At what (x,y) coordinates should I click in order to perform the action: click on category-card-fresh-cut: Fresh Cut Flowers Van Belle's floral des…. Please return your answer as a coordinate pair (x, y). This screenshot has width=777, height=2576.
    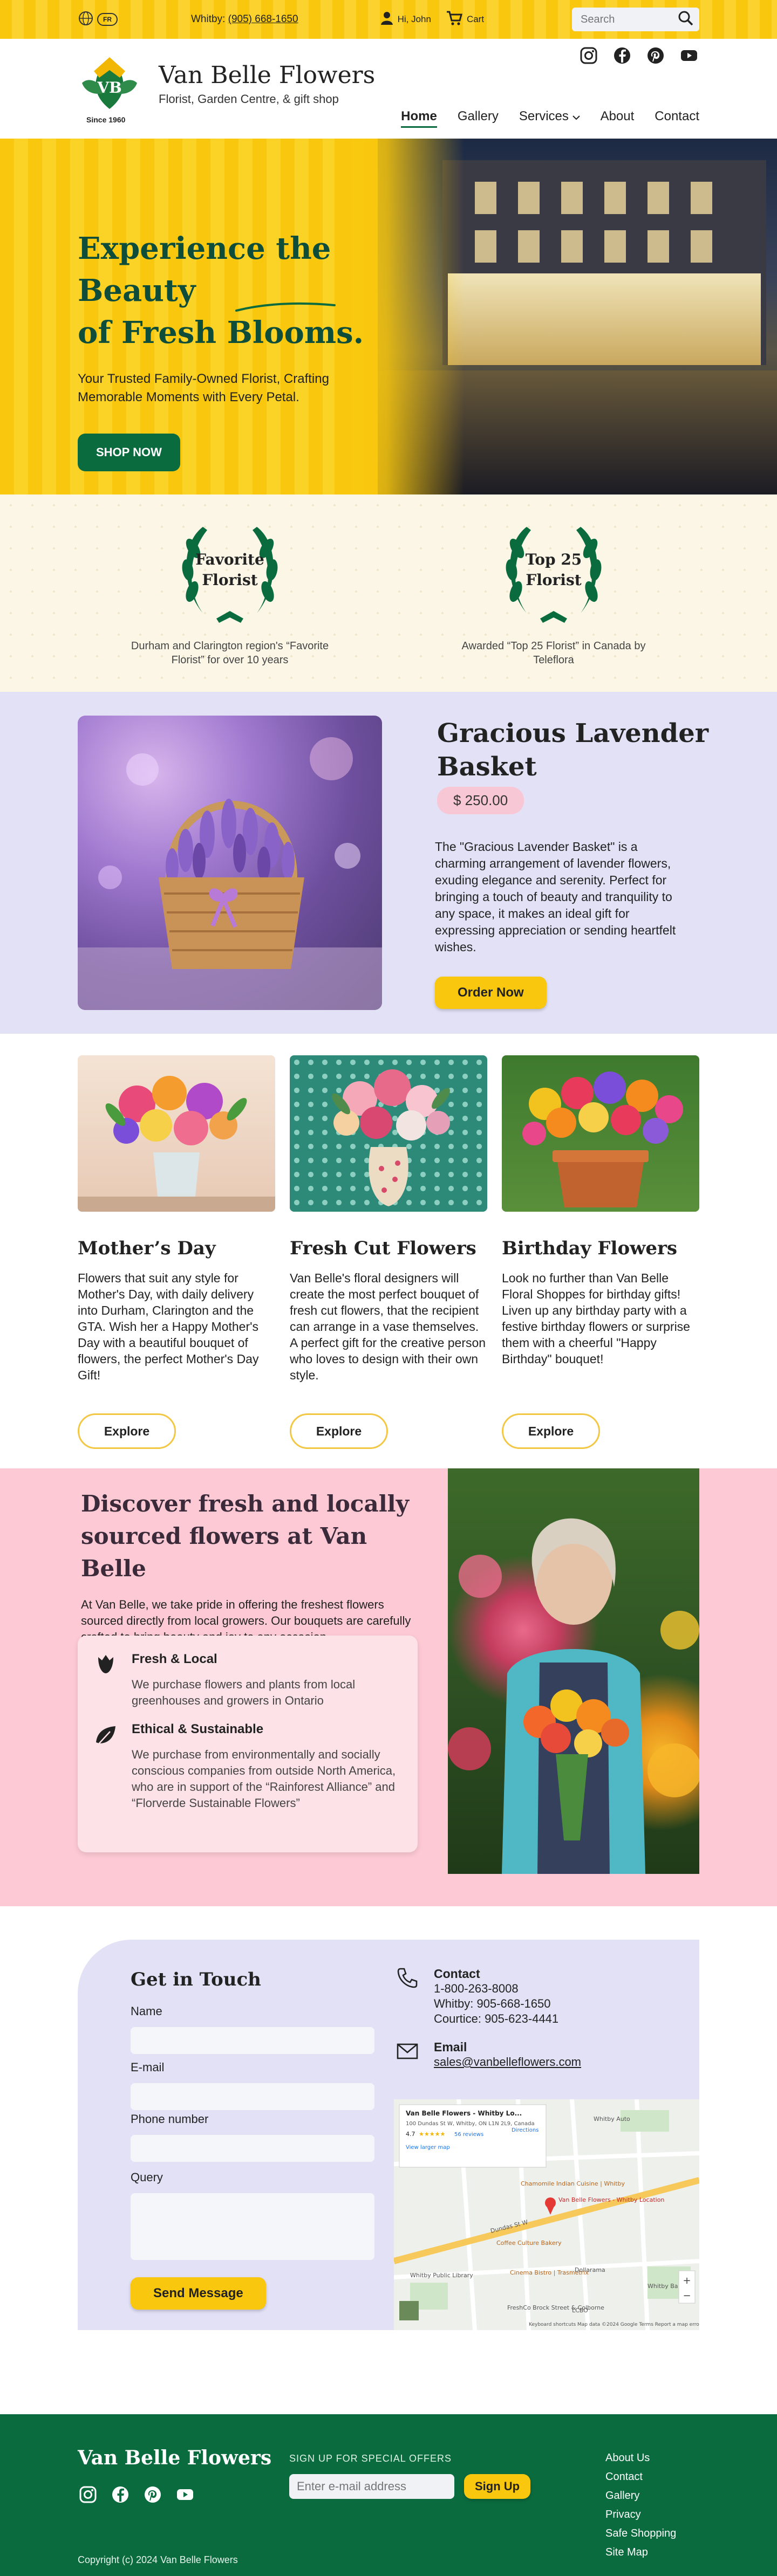
    Looking at the image, I should click on (388, 1252).